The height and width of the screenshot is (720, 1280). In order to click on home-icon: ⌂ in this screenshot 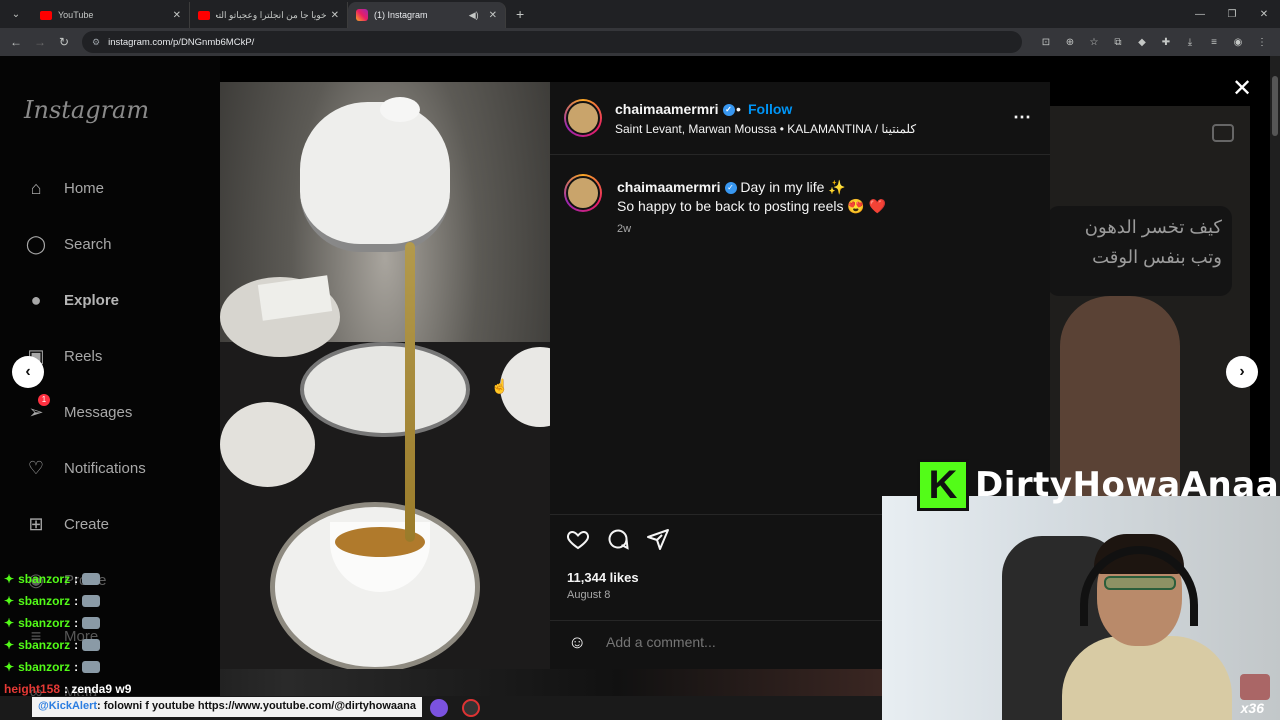, I will do `click(36, 187)`.